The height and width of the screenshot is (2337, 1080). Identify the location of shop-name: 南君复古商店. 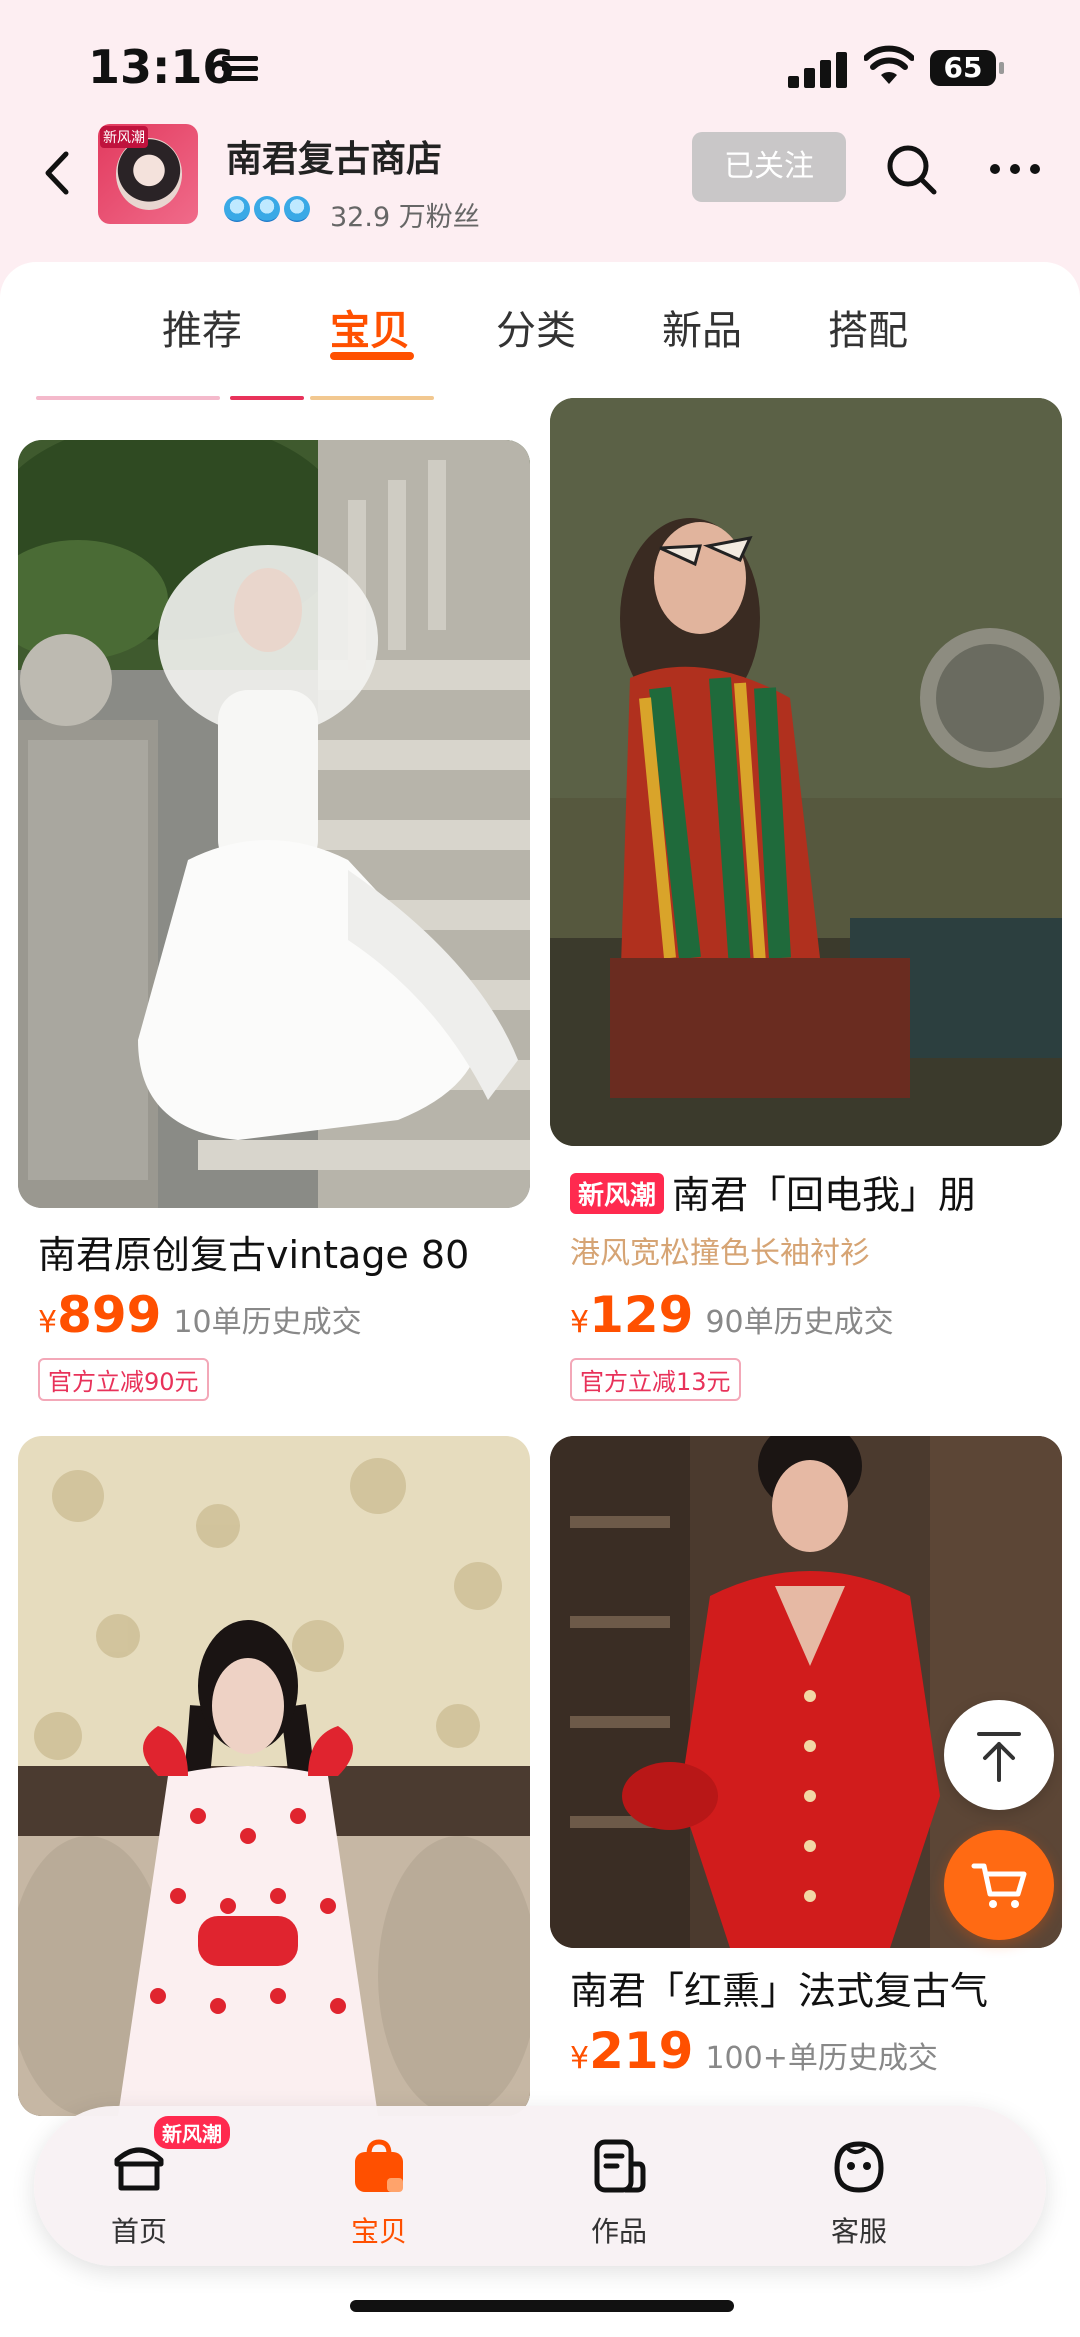
(334, 156).